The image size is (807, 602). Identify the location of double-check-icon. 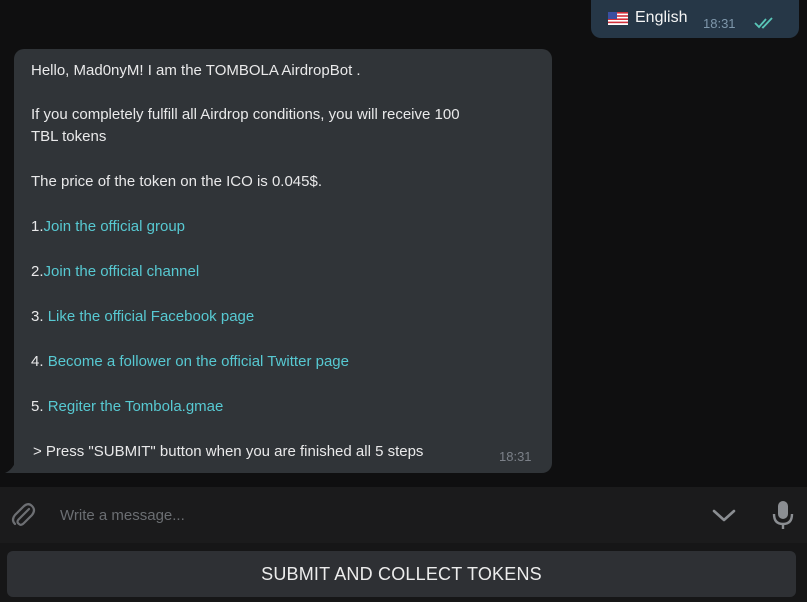
(763, 23).